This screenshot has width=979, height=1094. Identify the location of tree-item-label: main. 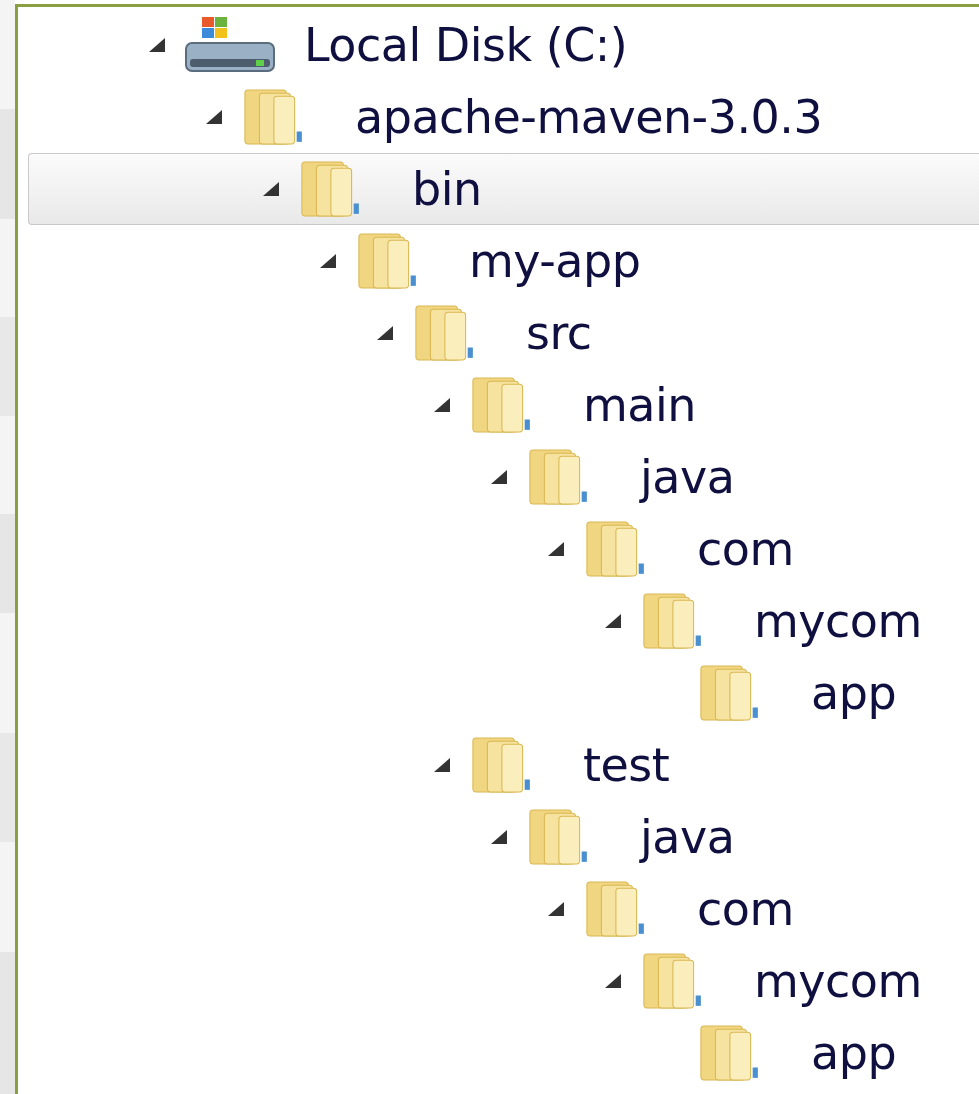
(639, 405).